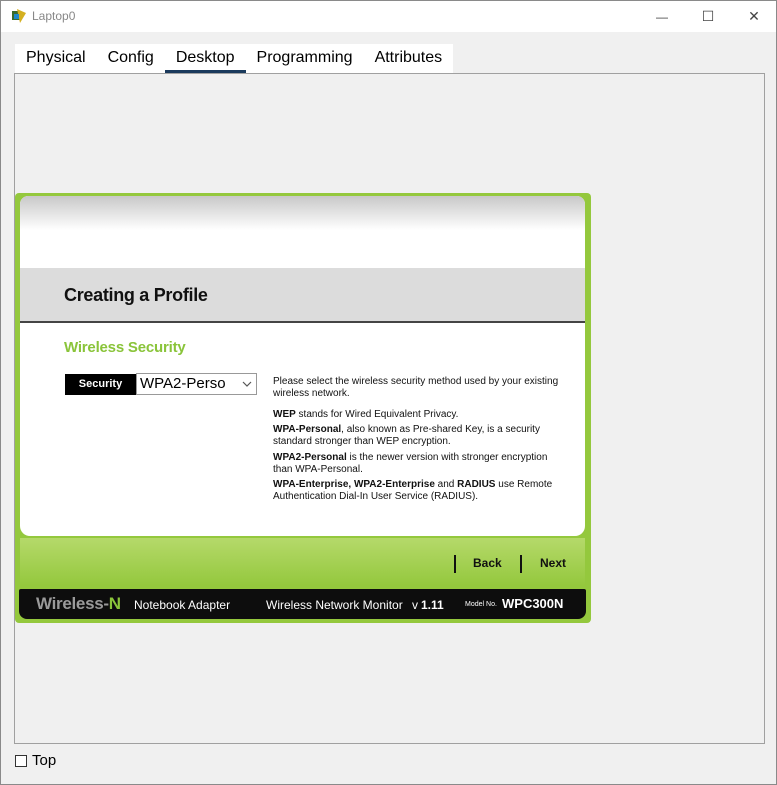 The width and height of the screenshot is (777, 785). Describe the element at coordinates (415, 605) in the screenshot. I see `version-prefix: v` at that location.